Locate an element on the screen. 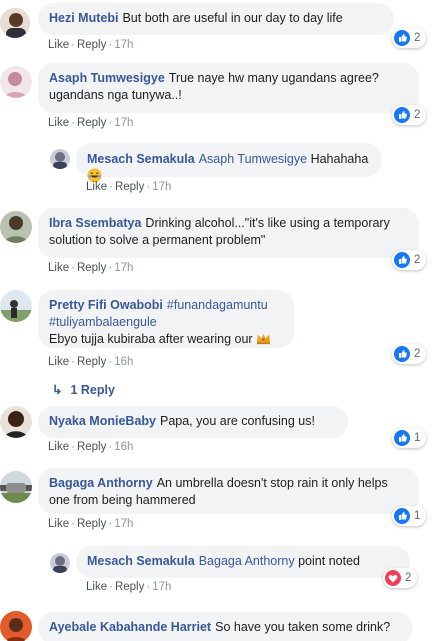 The width and height of the screenshot is (441, 641). view-replies-link: ↳ 1 Reply is located at coordinates (83, 389).